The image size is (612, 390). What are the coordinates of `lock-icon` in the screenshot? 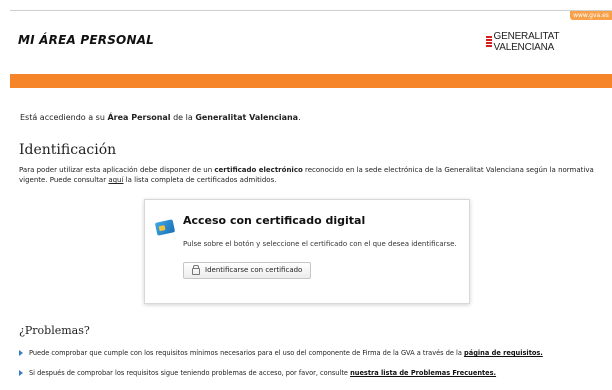 It's located at (196, 270).